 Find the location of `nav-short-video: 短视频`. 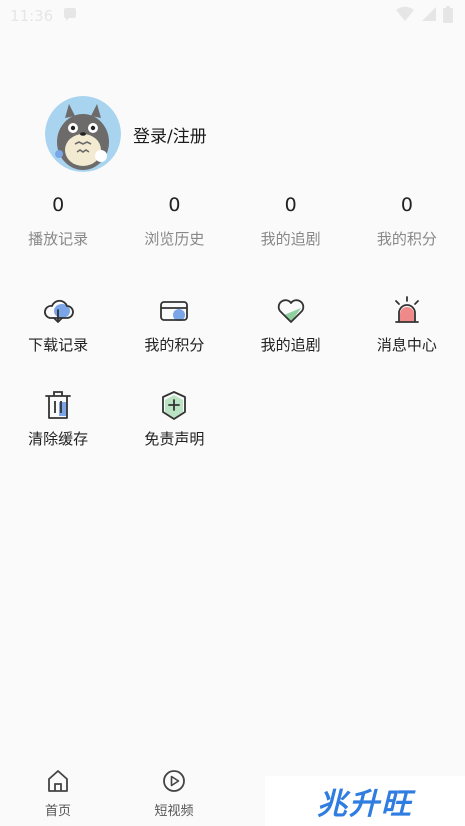

nav-short-video: 短视频 is located at coordinates (174, 793).